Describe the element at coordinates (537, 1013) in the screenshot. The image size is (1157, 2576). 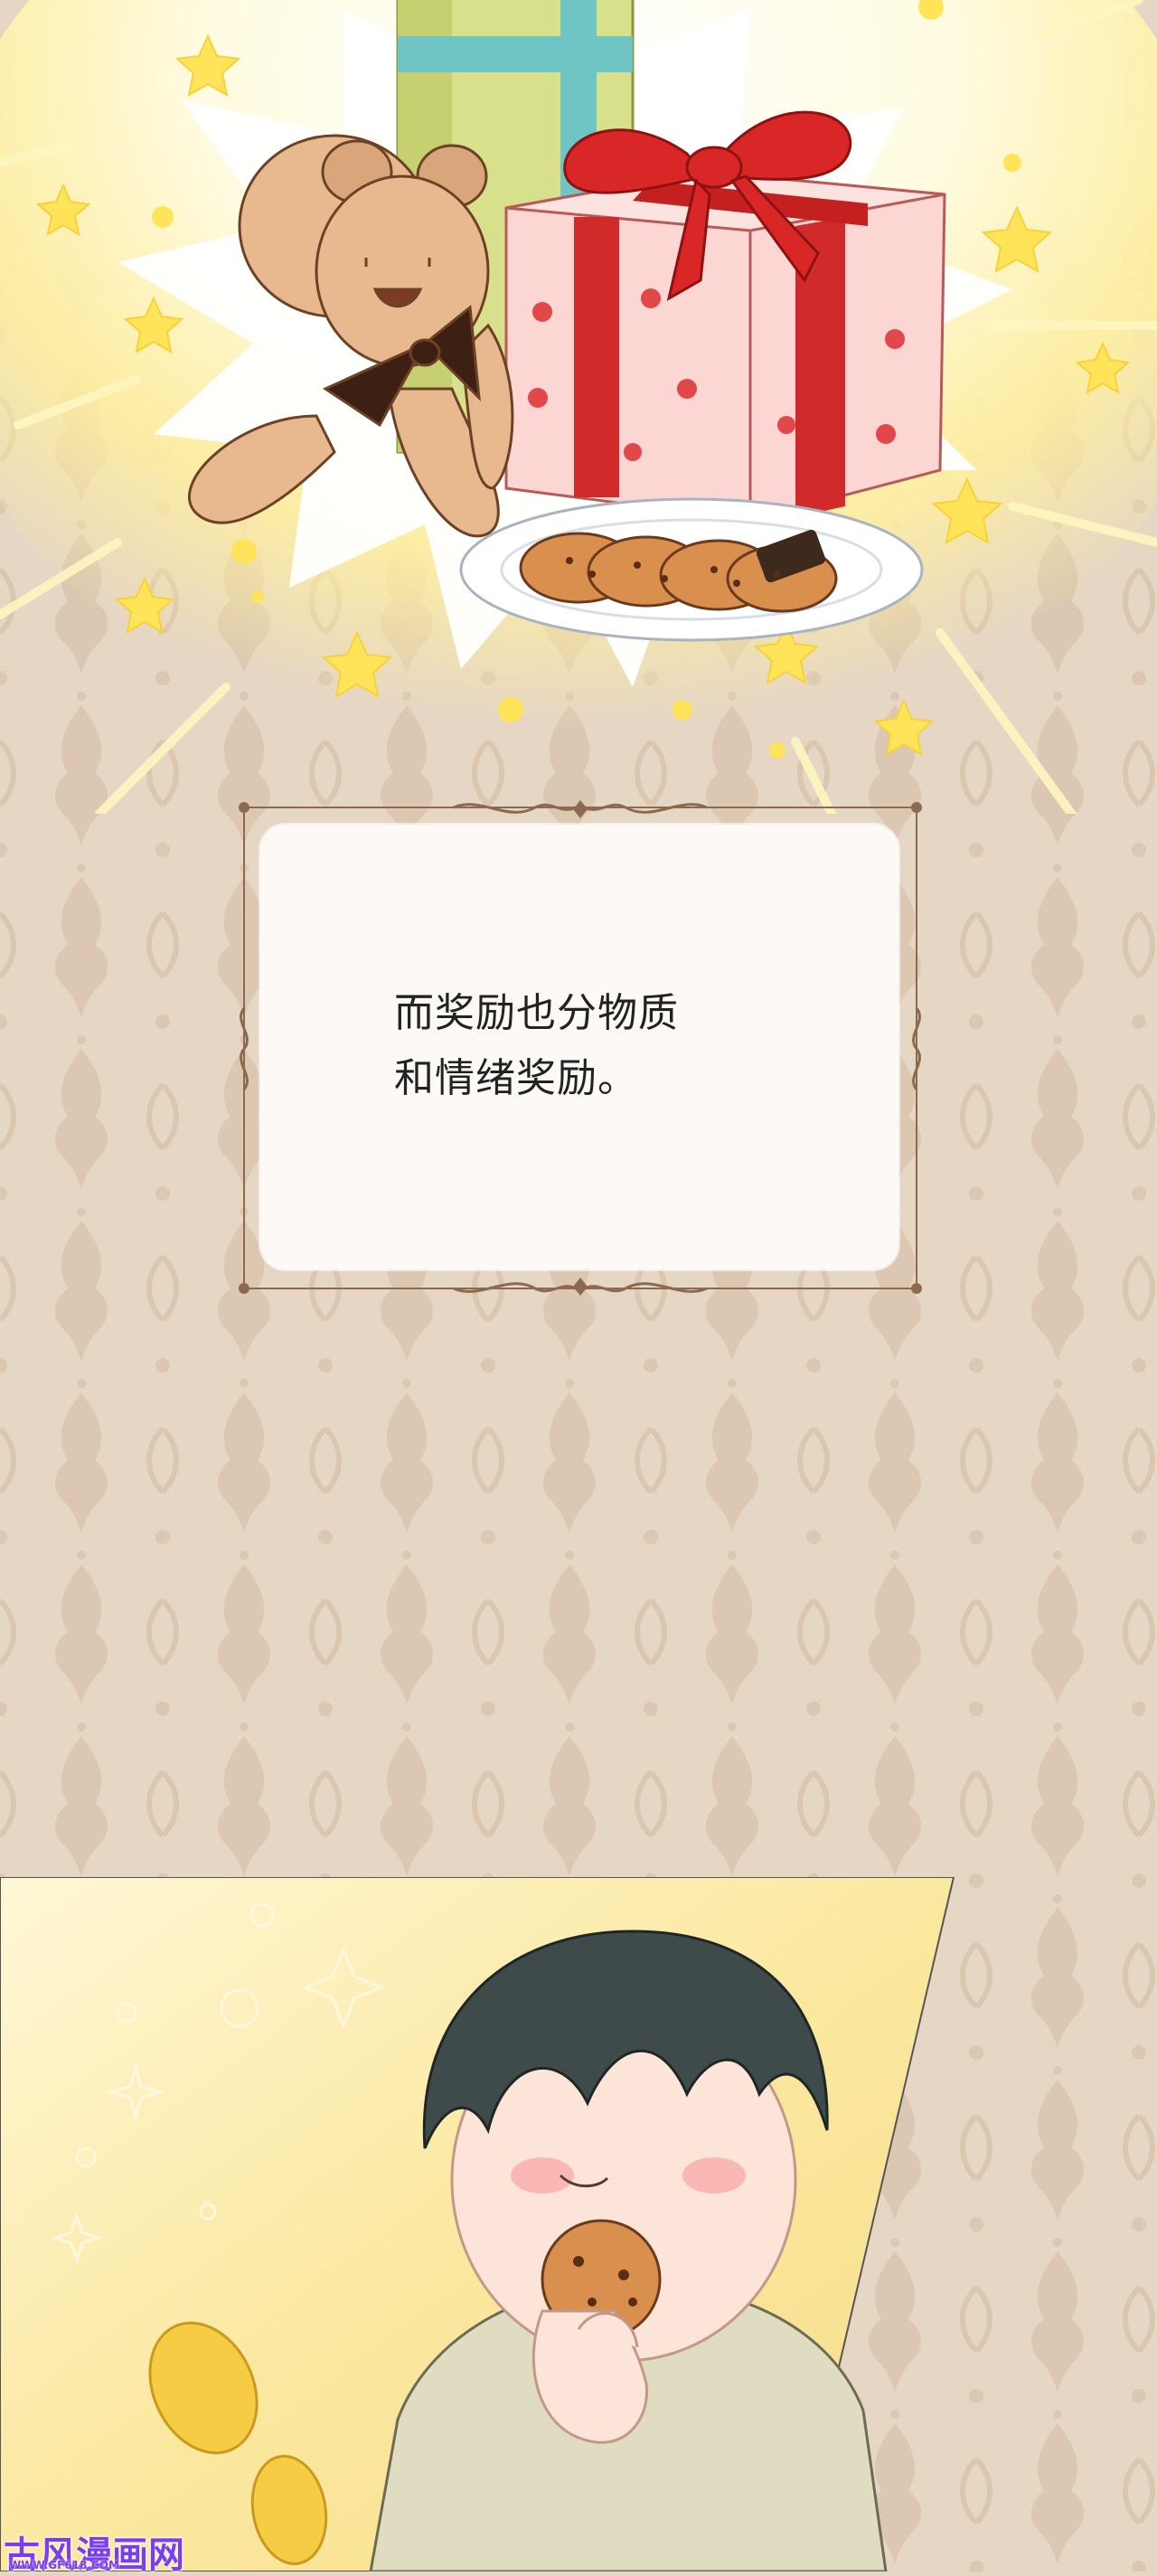
I see `caption-line-1: 而奖励也分物质` at that location.